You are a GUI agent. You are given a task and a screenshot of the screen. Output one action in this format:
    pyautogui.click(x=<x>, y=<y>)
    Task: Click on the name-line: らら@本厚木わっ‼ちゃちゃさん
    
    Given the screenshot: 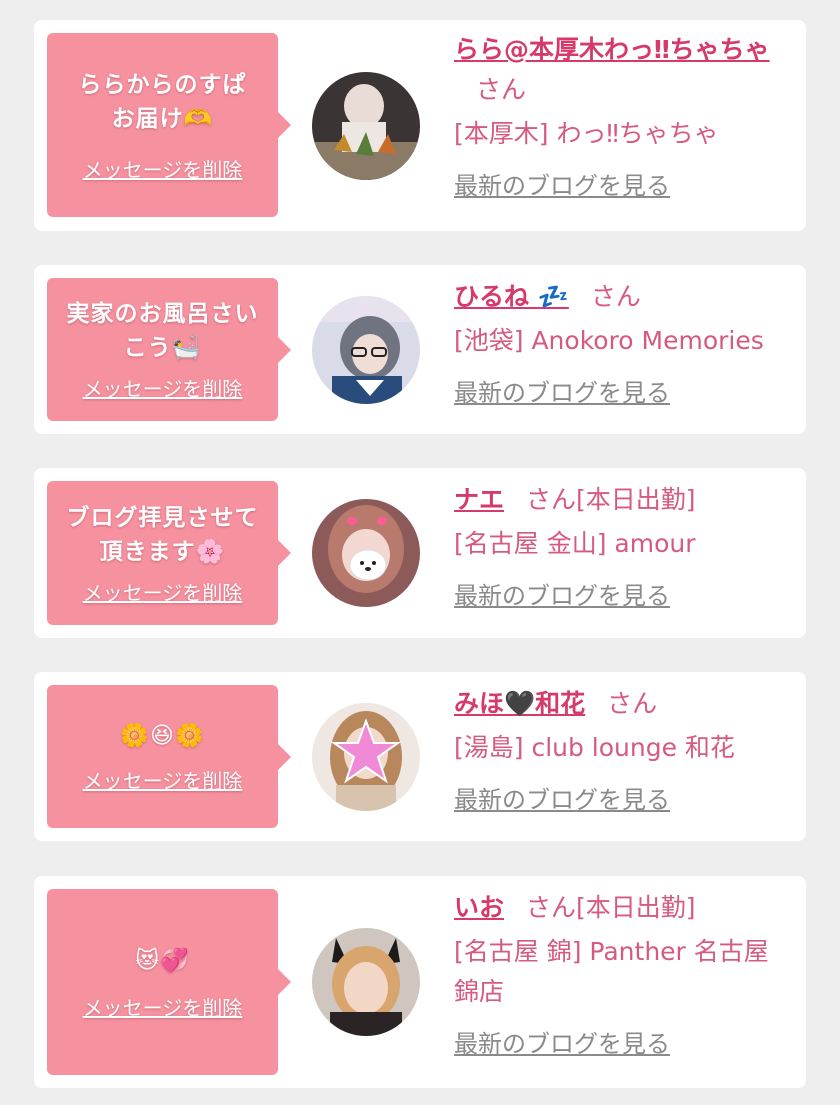 What is the action you would take?
    pyautogui.click(x=618, y=70)
    